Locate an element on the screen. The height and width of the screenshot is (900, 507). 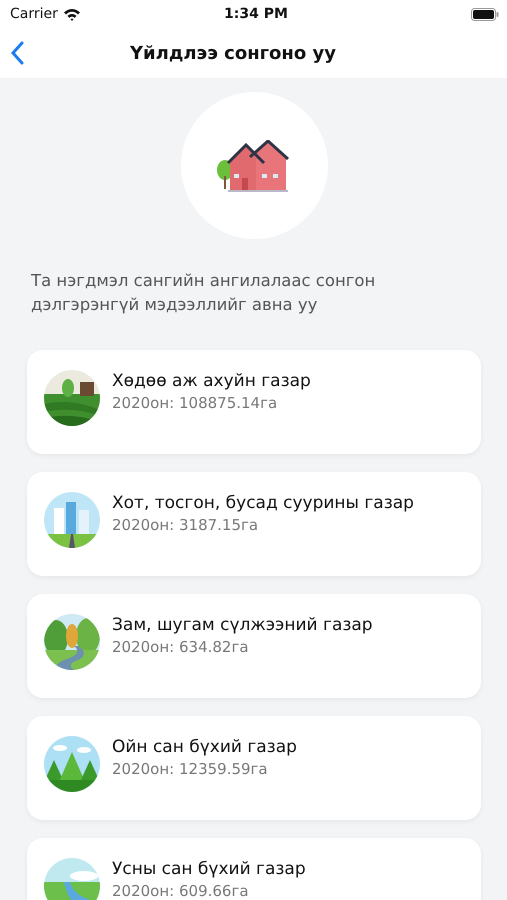
house-icon is located at coordinates (254, 166).